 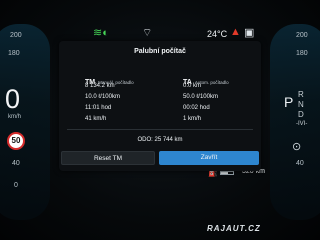 I want to click on drive-mode-icon: ⊙, so click(x=297, y=147).